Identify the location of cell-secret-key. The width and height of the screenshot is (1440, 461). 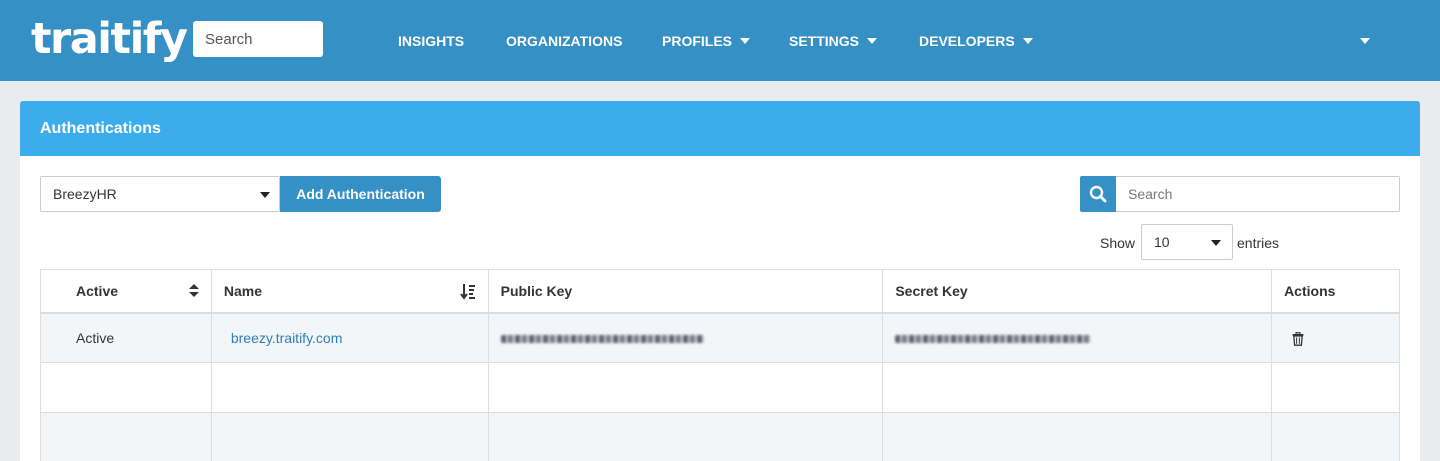
(1077, 337).